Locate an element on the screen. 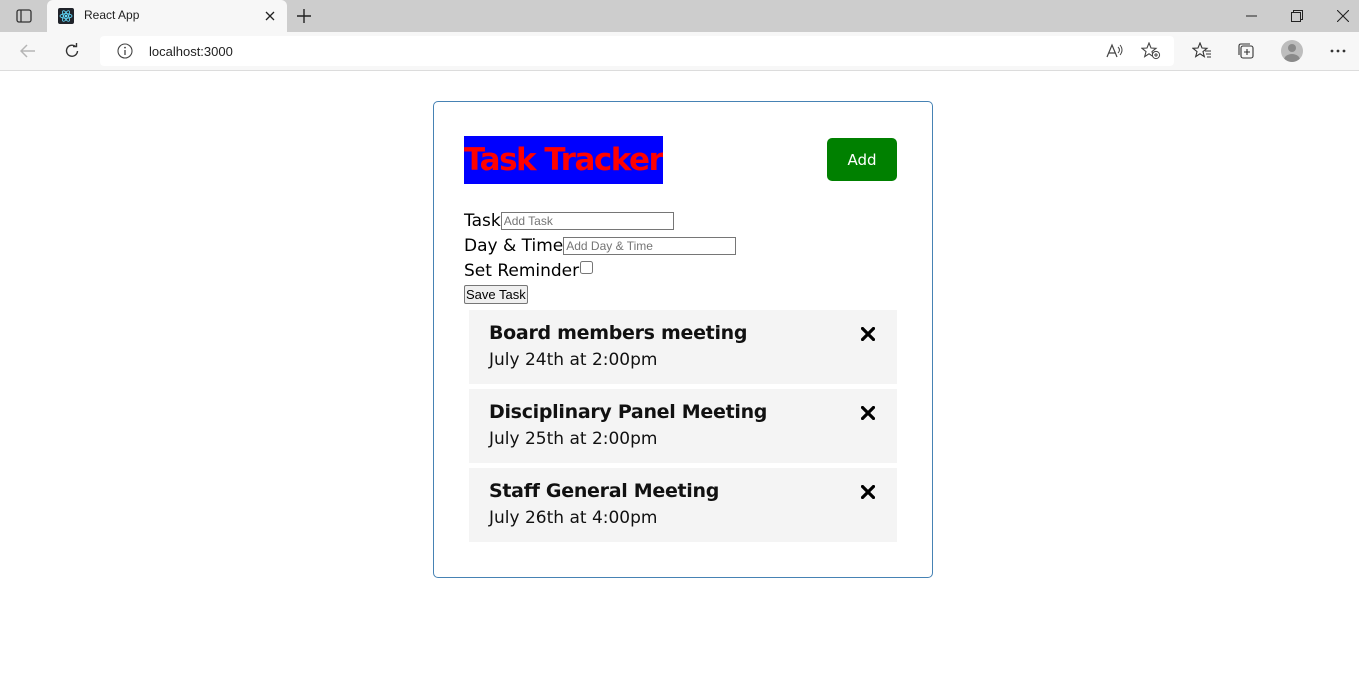 Image resolution: width=1359 pixels, height=696 pixels. add-task-form: Task Day & Time Set Reminder Save Task is located at coordinates (681, 256).